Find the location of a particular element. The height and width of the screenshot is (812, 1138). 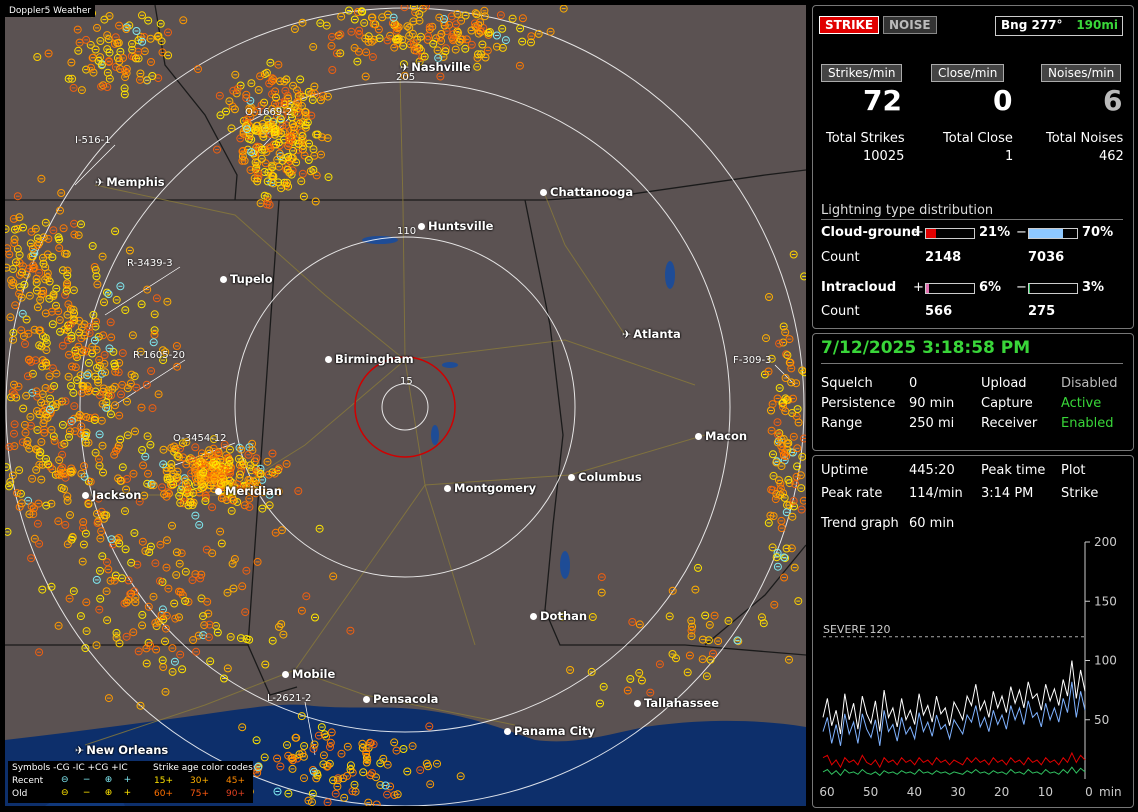

city-name: Columbus is located at coordinates (610, 477).